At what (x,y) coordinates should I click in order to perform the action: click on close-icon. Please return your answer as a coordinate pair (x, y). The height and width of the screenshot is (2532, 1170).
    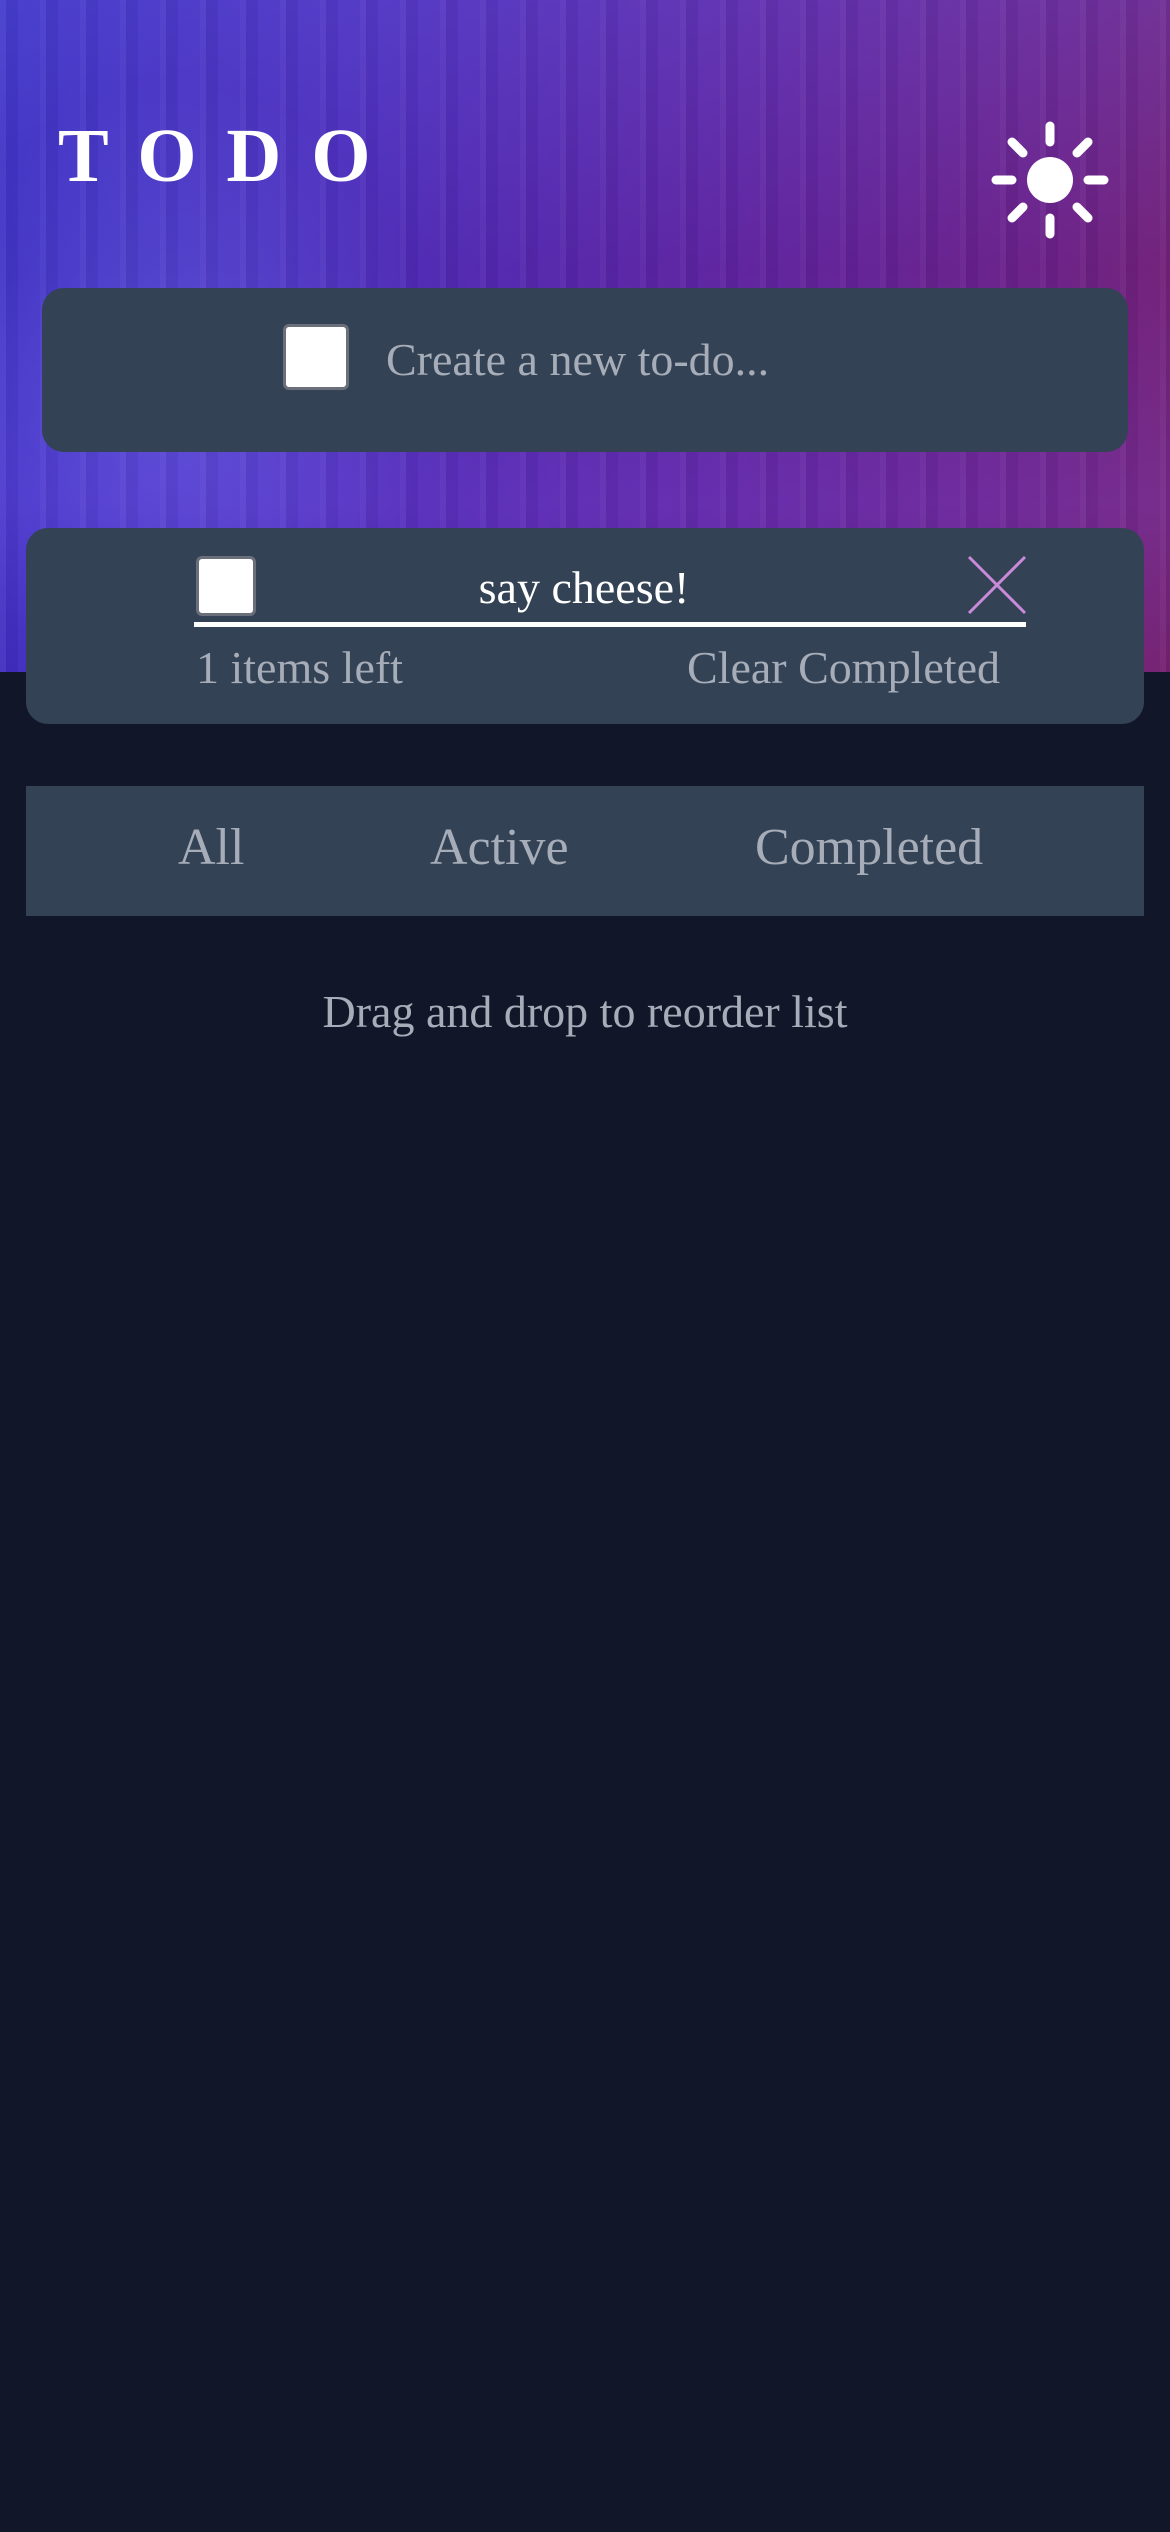
    Looking at the image, I should click on (997, 585).